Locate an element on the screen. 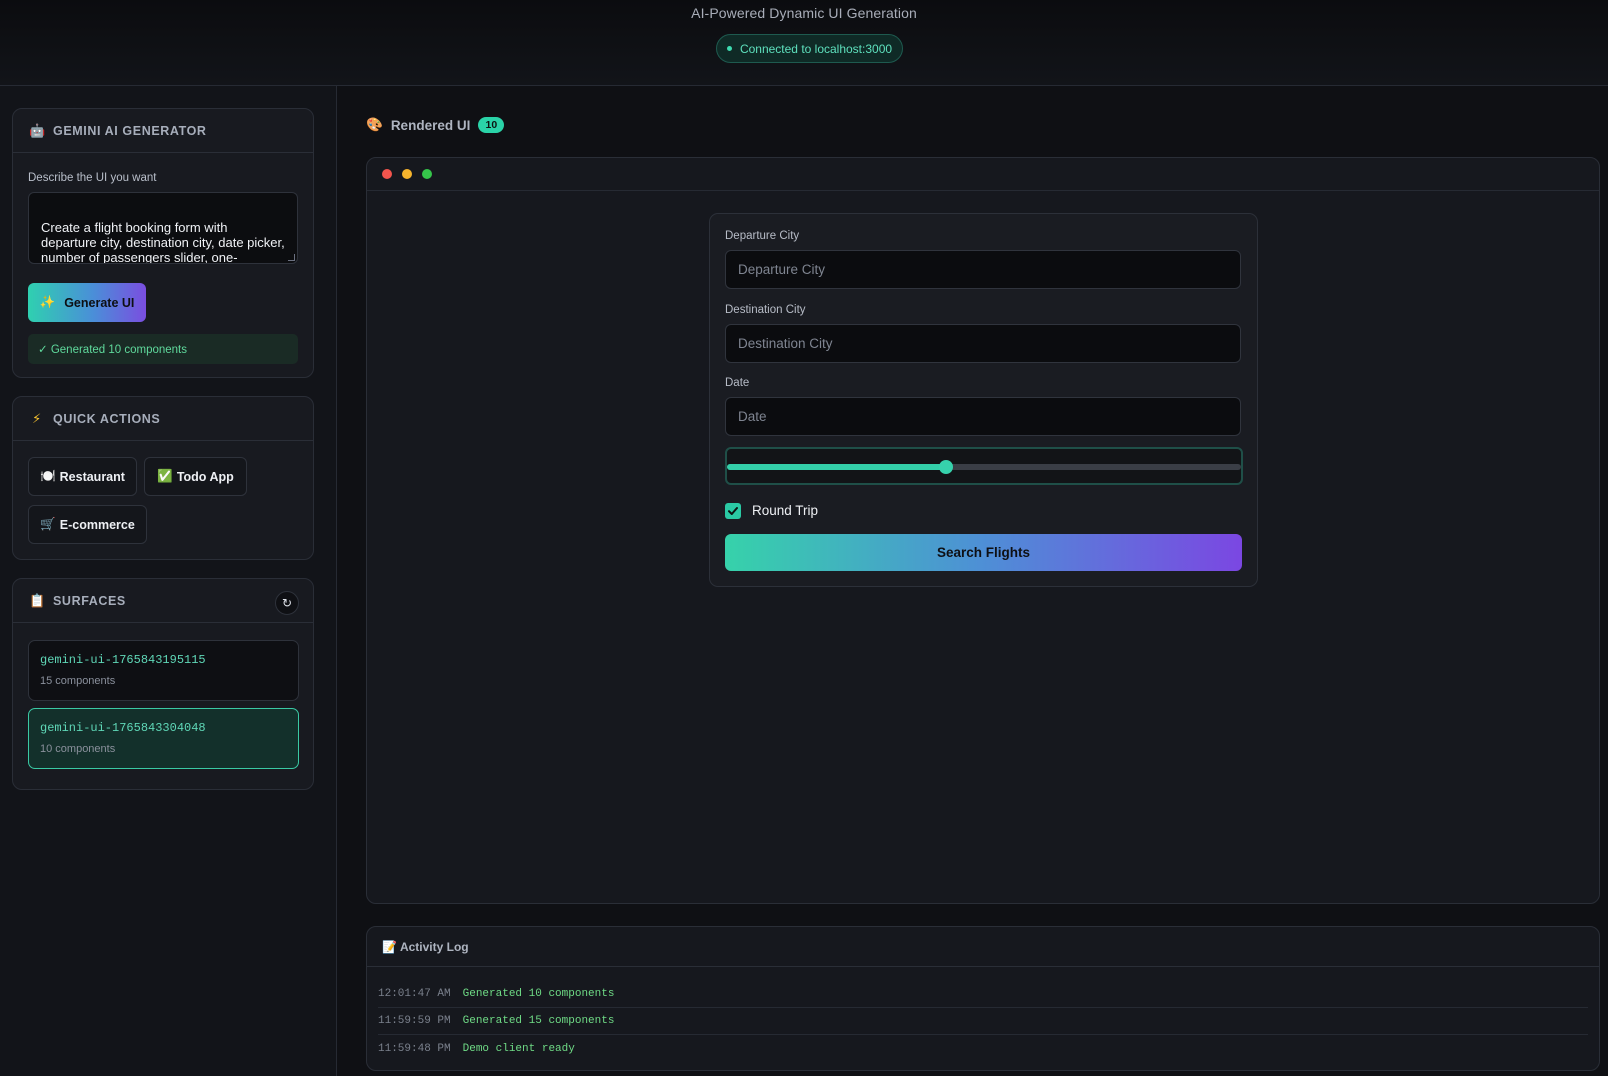  refresh-surfaces-button: ↻ is located at coordinates (287, 603).